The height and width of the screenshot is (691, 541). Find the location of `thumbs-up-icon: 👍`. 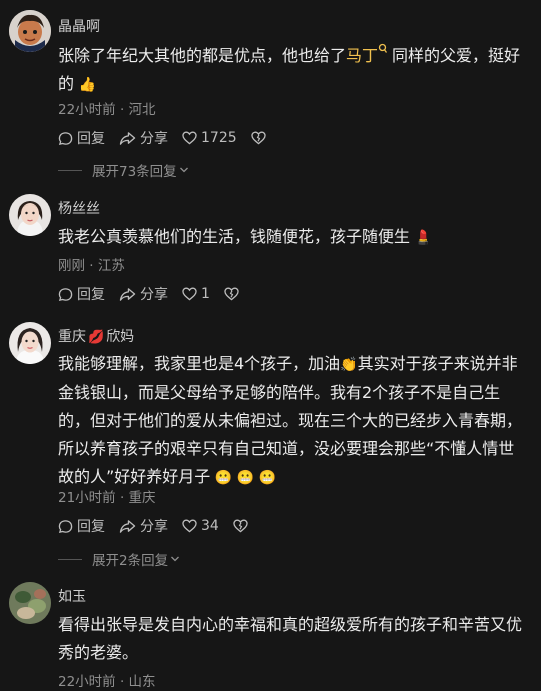

thumbs-up-icon: 👍 is located at coordinates (85, 85).